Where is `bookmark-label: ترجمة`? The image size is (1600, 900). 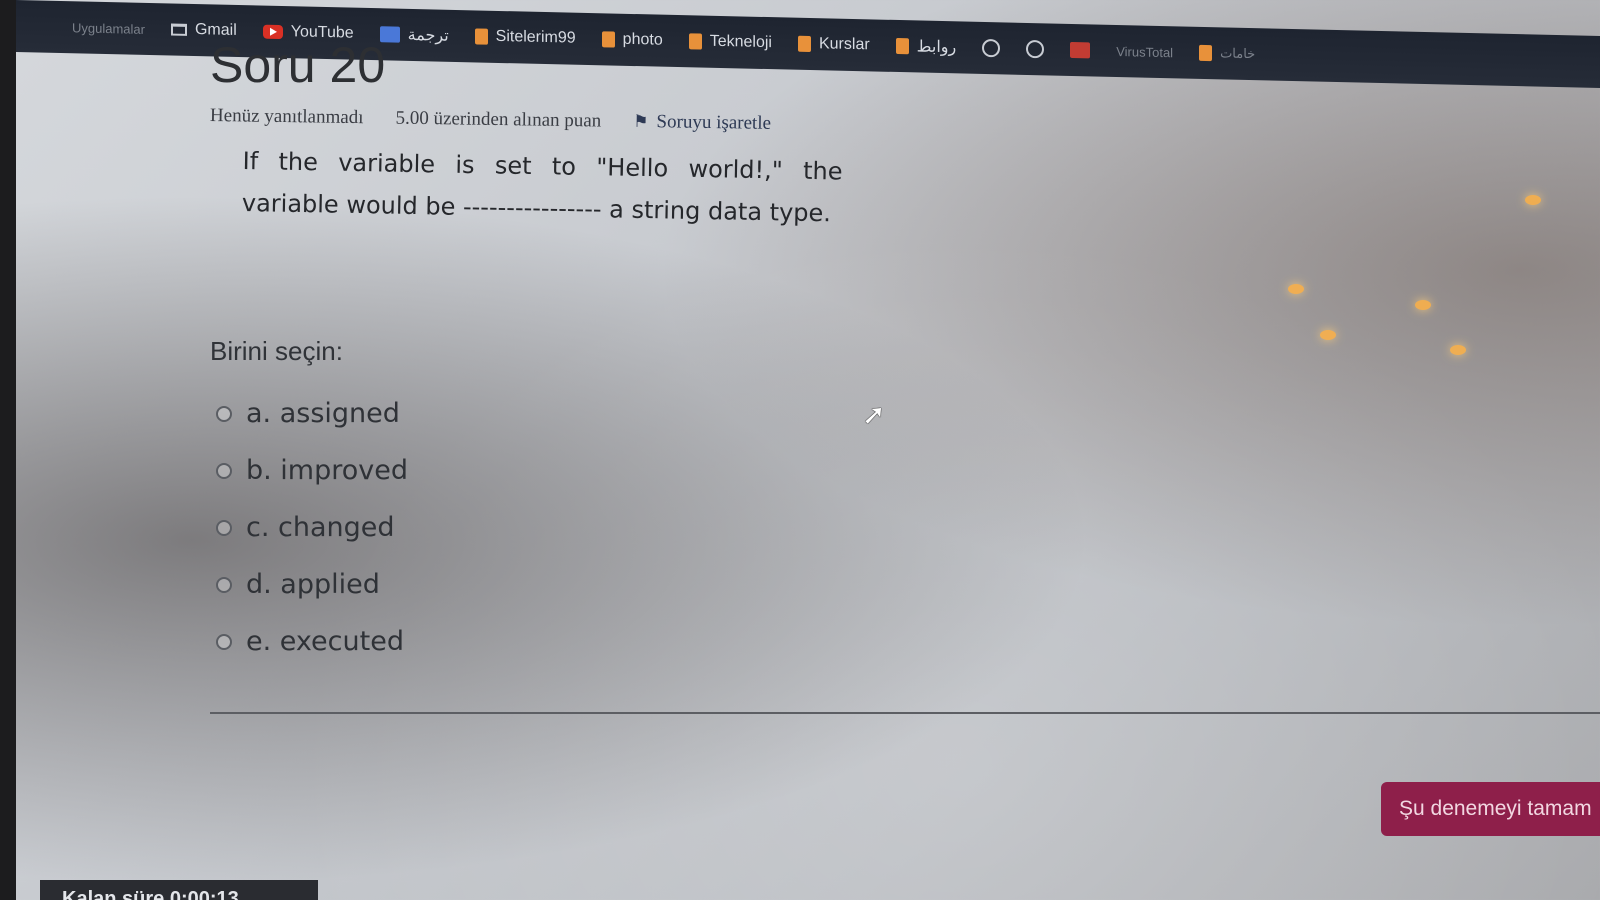 bookmark-label: ترجمة is located at coordinates (428, 35).